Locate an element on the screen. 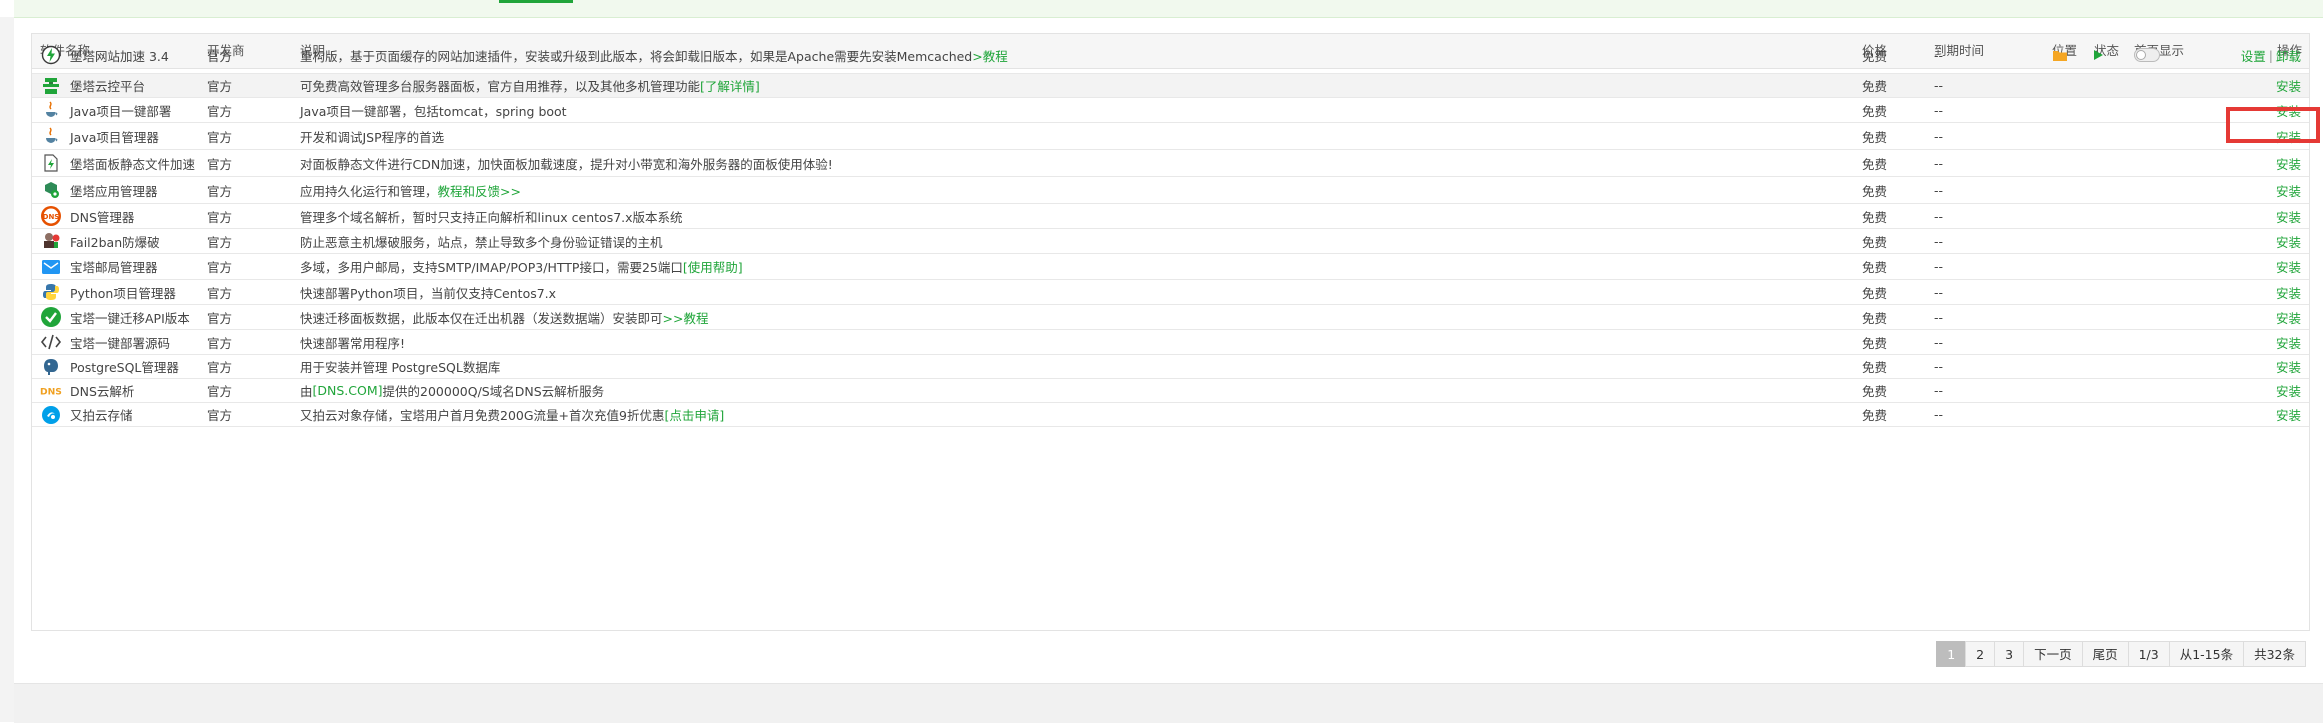  row-name: Java项目一键部署 is located at coordinates (121, 111).